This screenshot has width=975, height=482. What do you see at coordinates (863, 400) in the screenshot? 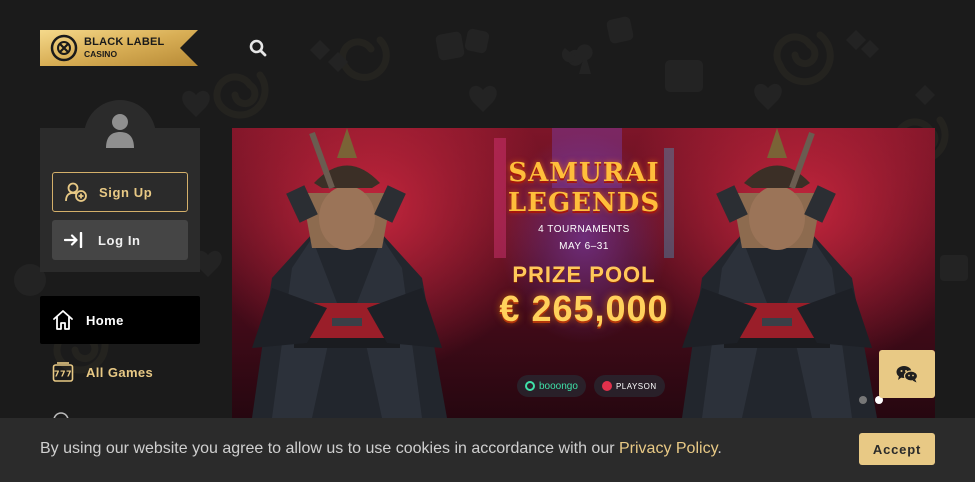
I see `slide-dot` at bounding box center [863, 400].